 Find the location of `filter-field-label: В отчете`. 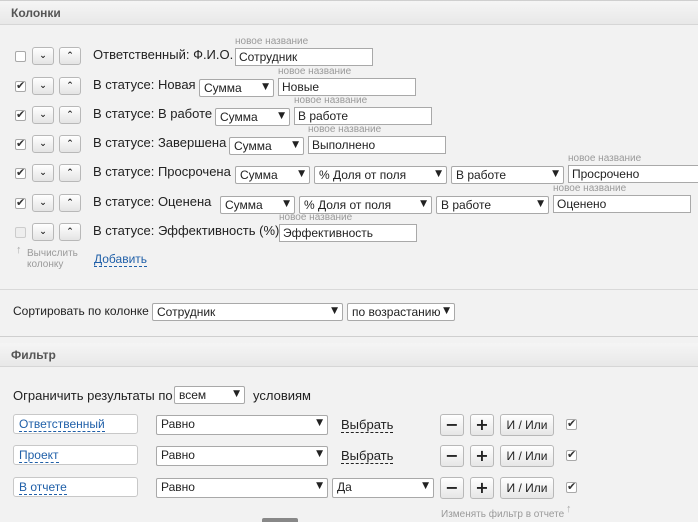

filter-field-label: В отчете is located at coordinates (43, 487).